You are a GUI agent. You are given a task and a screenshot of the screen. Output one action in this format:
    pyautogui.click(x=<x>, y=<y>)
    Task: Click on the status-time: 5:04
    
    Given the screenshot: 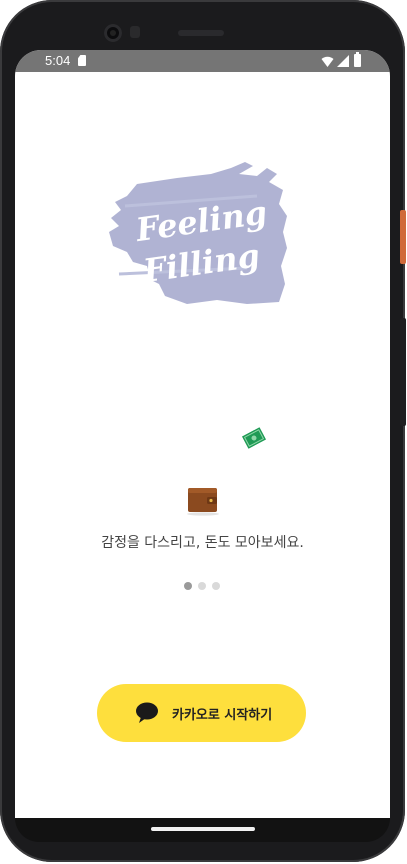 What is the action you would take?
    pyautogui.click(x=58, y=60)
    